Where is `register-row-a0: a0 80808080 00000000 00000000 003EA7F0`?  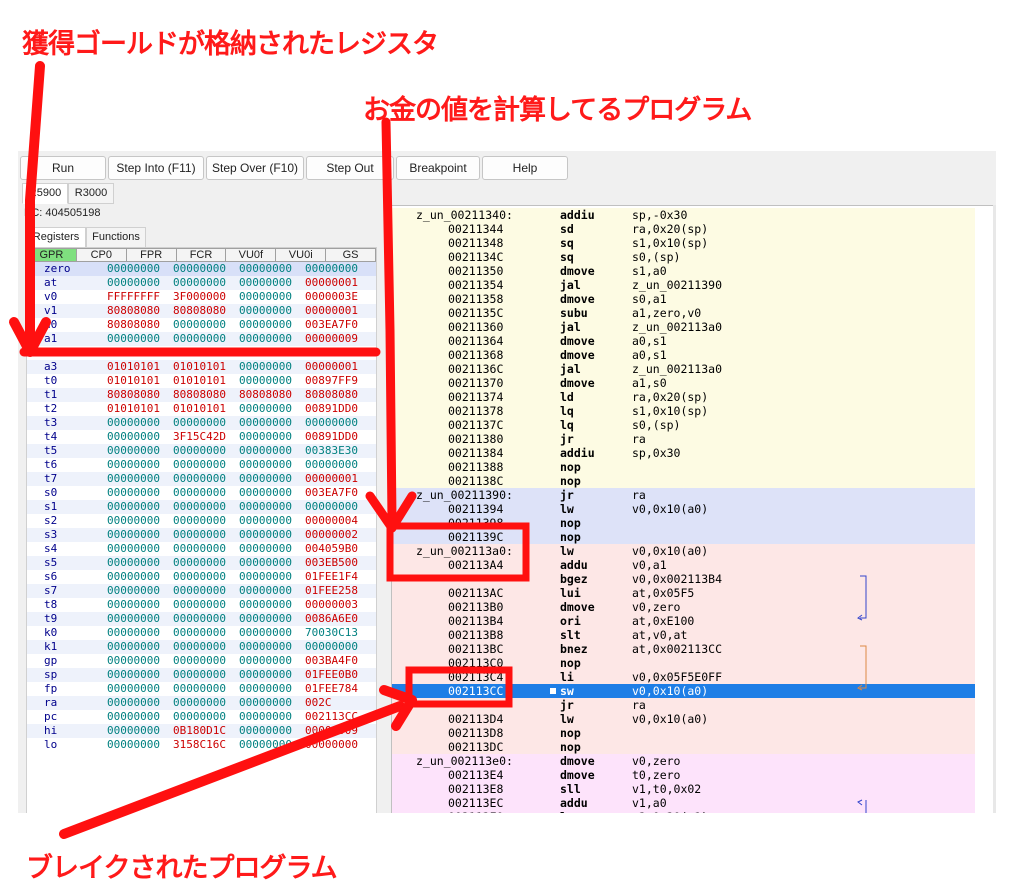
register-row-a0: a0 80808080 00000000 00000000 003EA7F0 is located at coordinates (201, 325).